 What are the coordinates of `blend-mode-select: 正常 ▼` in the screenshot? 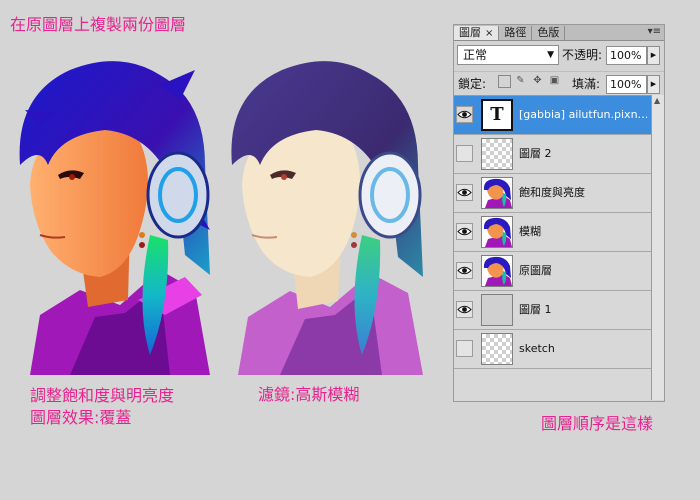 It's located at (508, 55).